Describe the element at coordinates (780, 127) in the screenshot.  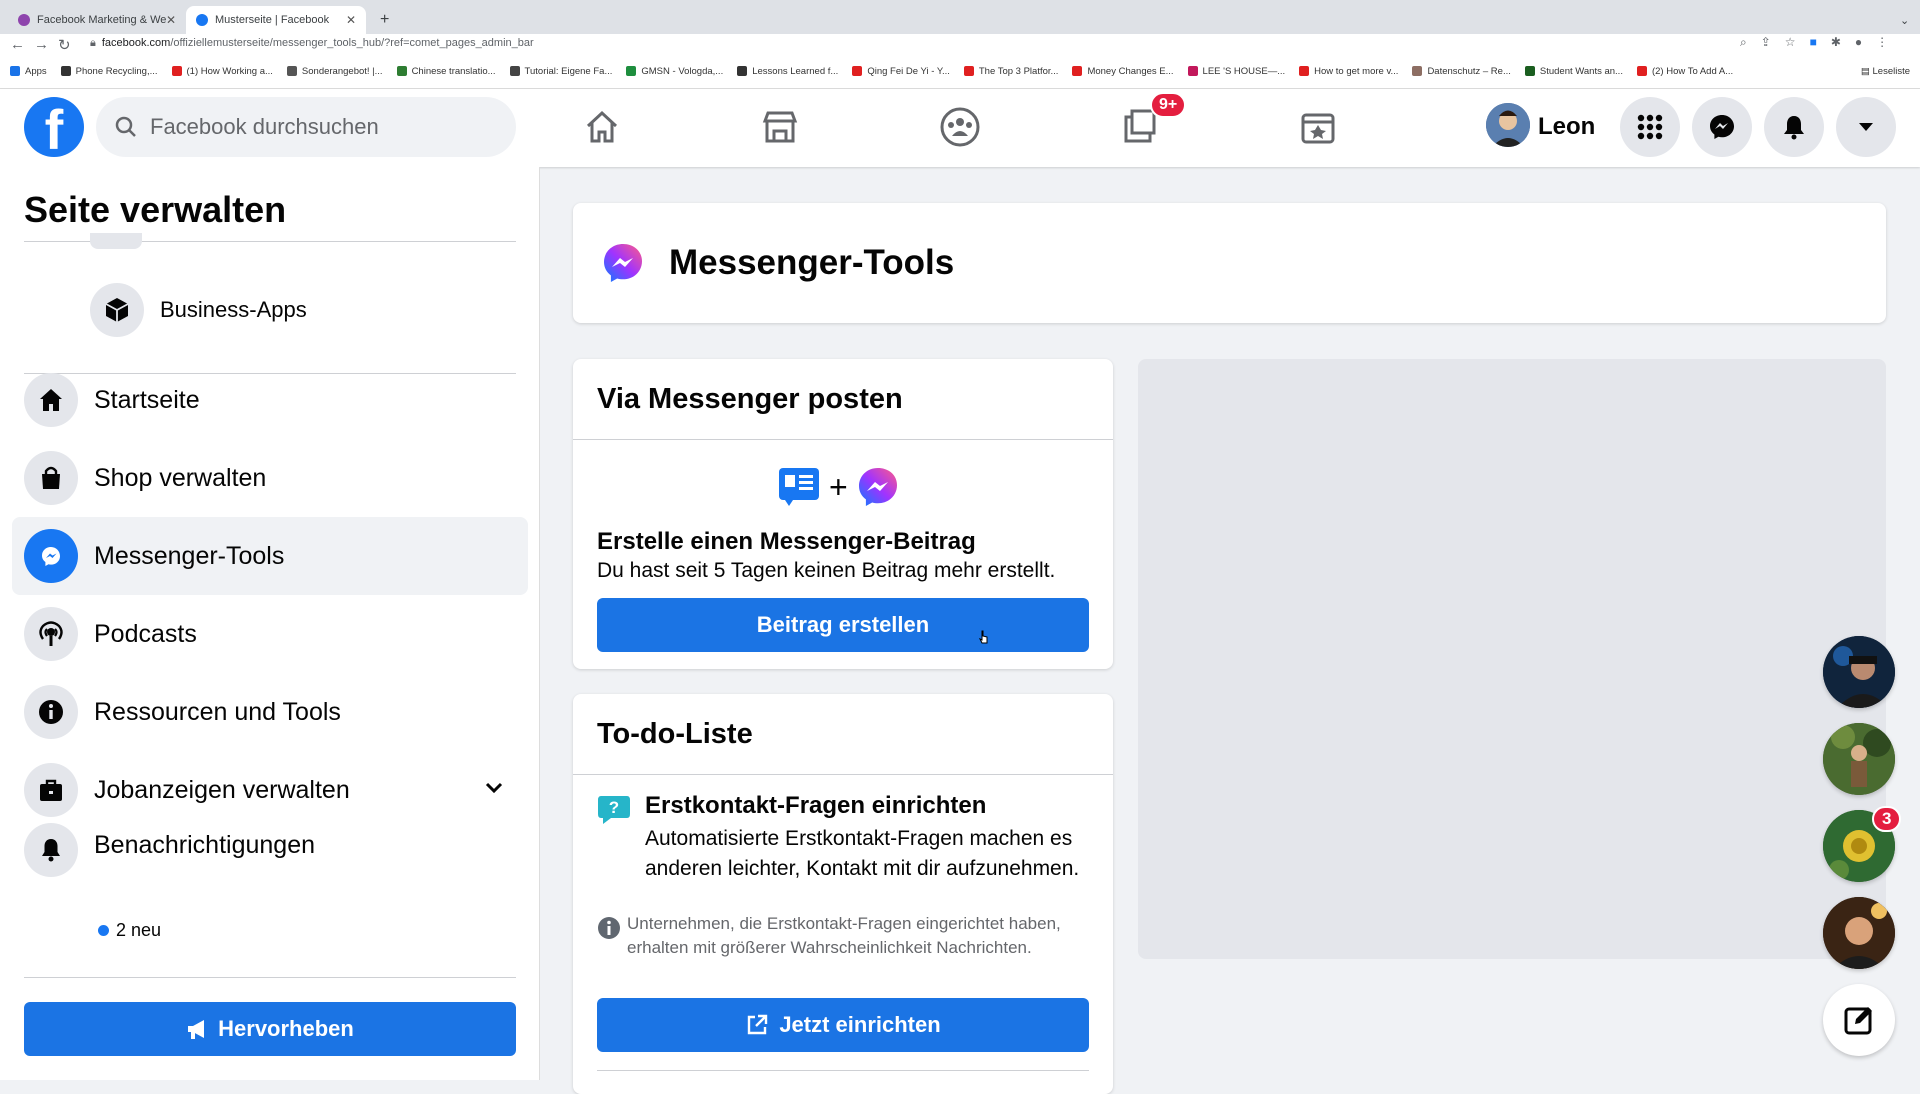
I see `marketplace-nav-icon` at that location.